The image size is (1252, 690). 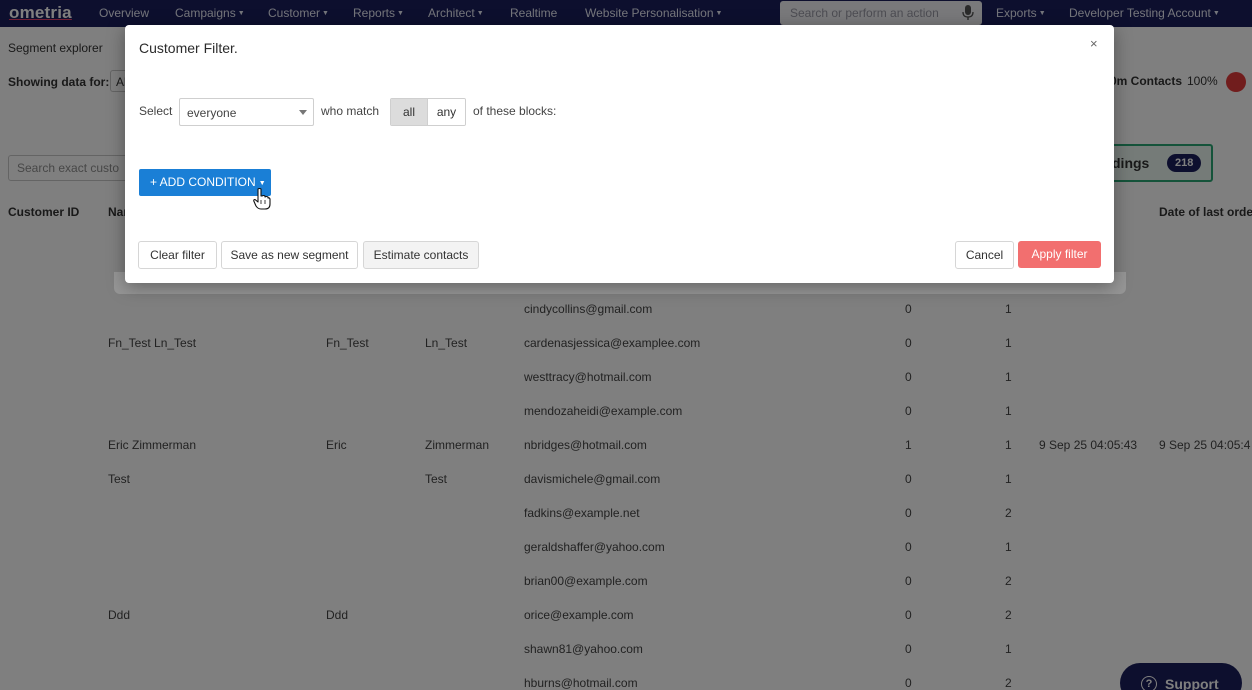 What do you see at coordinates (205, 182) in the screenshot?
I see `add-condition-button: + ADD CONDITION ▼` at bounding box center [205, 182].